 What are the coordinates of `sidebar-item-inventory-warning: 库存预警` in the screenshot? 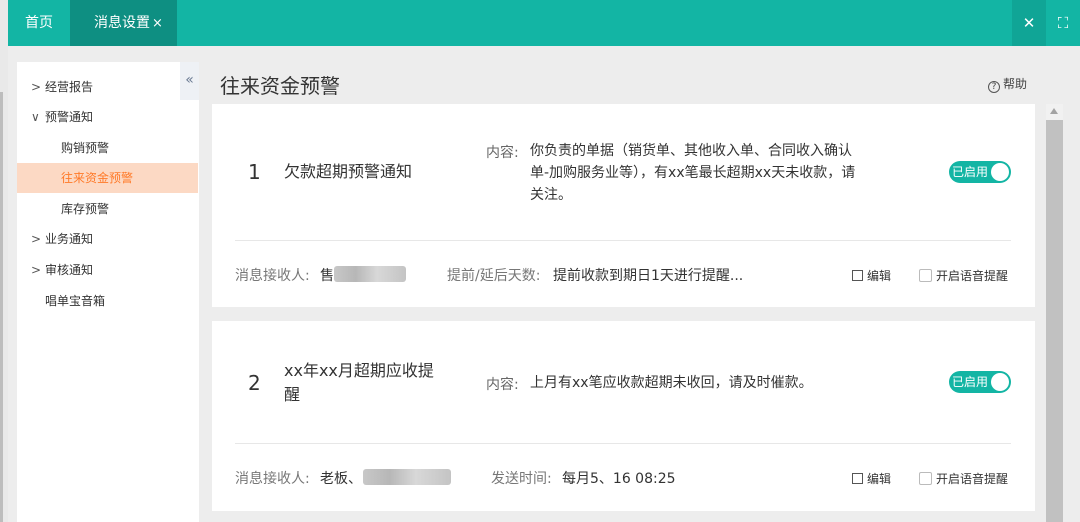 It's located at (108, 209).